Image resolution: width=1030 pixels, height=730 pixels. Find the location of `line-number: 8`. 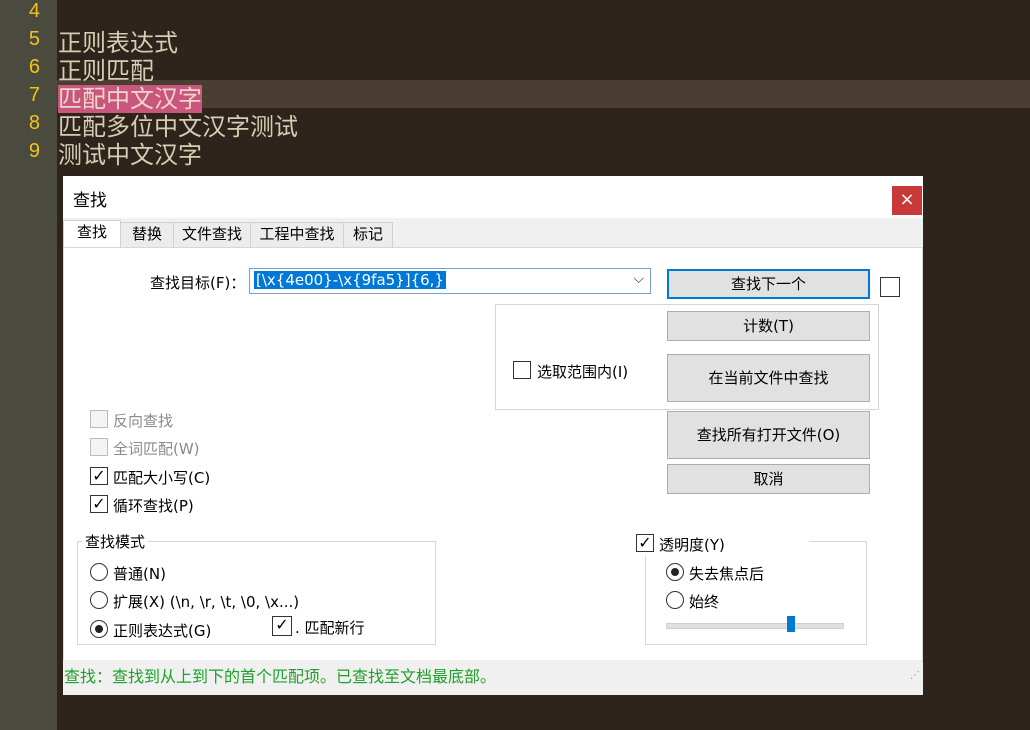

line-number: 8 is located at coordinates (34, 123).